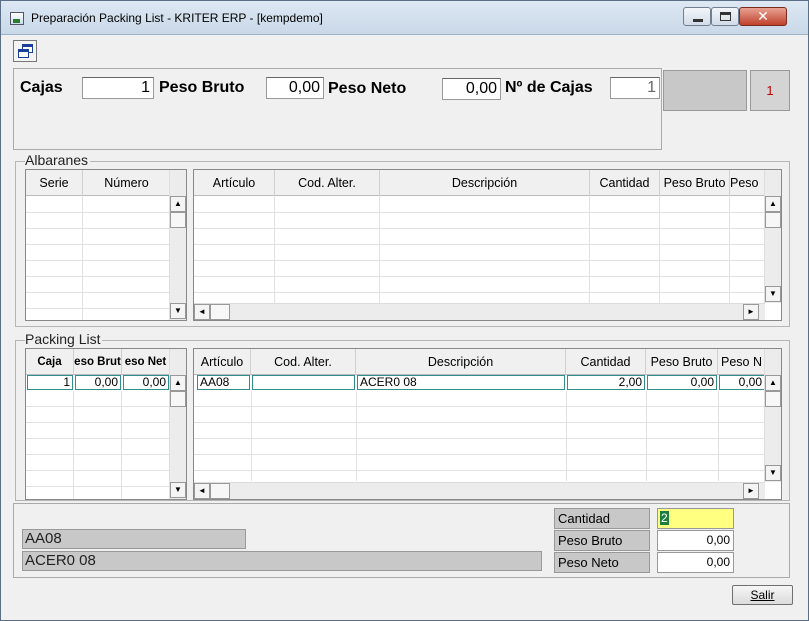 The image size is (809, 621). What do you see at coordinates (50, 382) in the screenshot?
I see `box-caja-cell: 1` at bounding box center [50, 382].